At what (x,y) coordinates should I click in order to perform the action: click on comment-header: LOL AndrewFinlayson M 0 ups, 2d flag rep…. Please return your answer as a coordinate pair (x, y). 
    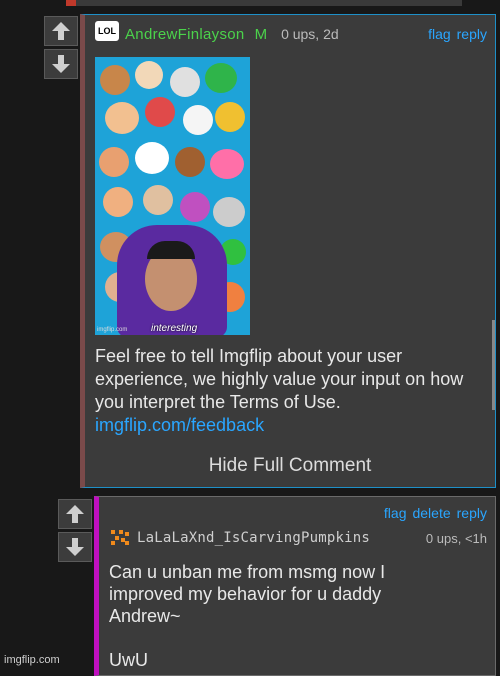
    Looking at the image, I should click on (291, 33).